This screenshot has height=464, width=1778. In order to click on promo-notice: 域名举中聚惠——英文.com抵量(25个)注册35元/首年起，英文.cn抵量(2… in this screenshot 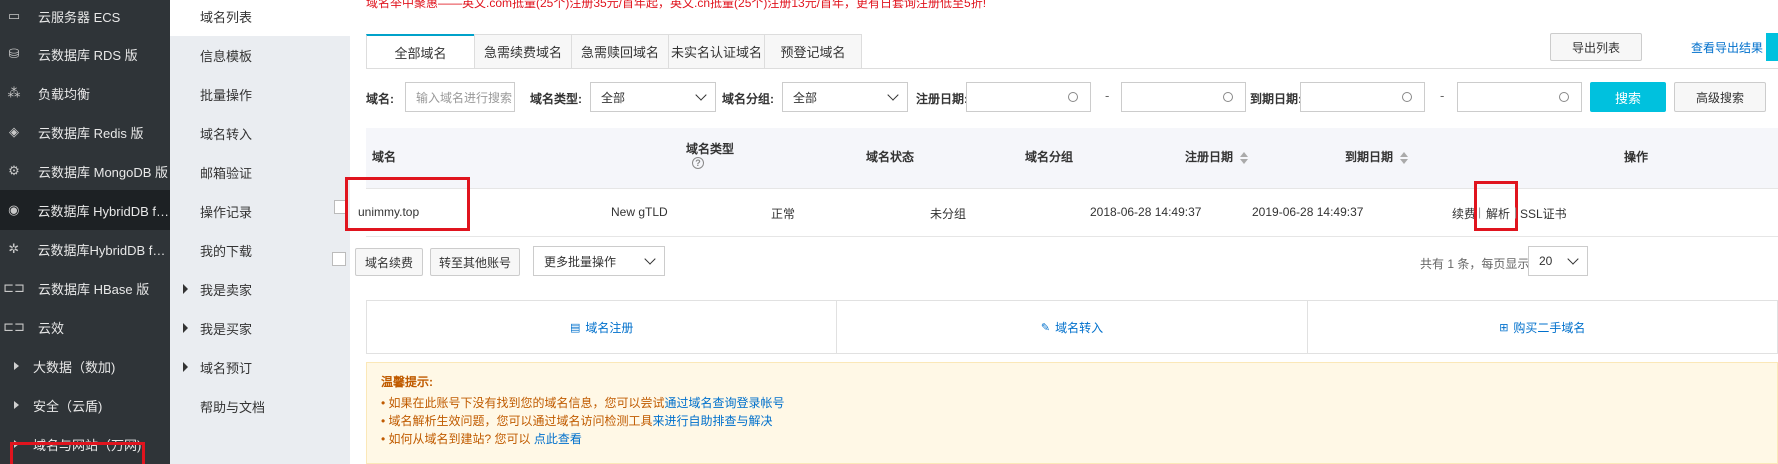, I will do `click(676, 5)`.